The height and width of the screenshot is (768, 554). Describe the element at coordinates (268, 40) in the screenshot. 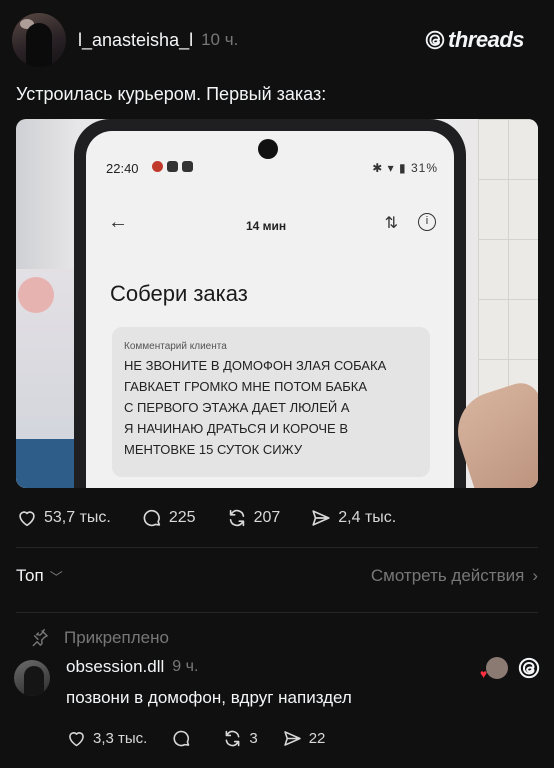

I see `post-header: l_anasteisha_l 10 ч. threads` at that location.